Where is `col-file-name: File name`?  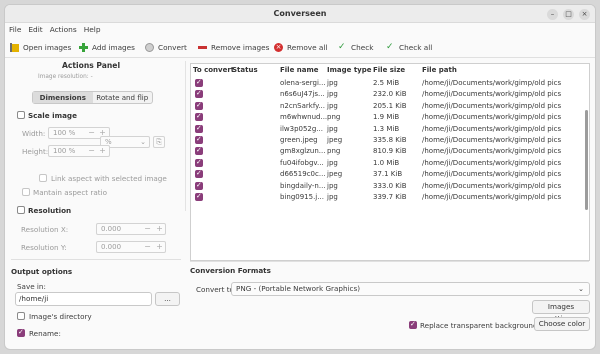 col-file-name: File name is located at coordinates (299, 70).